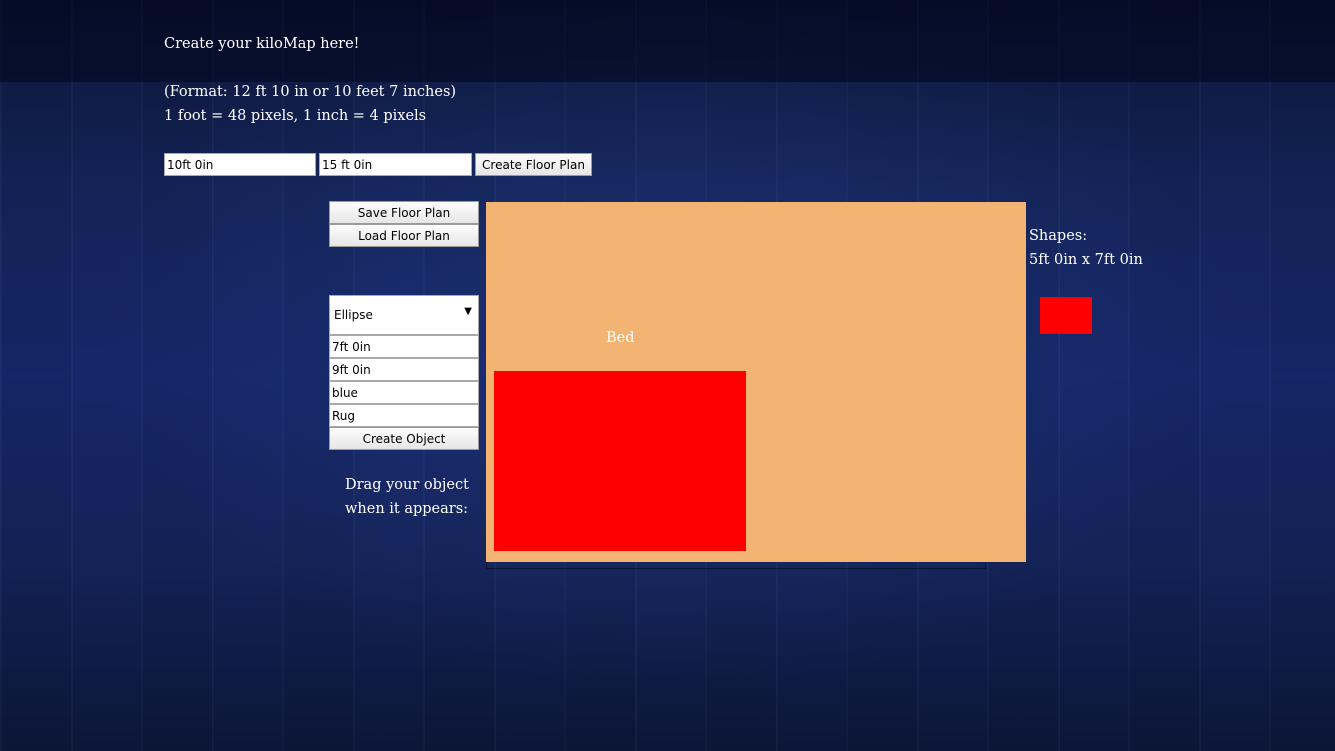  What do you see at coordinates (533, 164) in the screenshot?
I see `create-floor-plan-button: Create Floor Plan` at bounding box center [533, 164].